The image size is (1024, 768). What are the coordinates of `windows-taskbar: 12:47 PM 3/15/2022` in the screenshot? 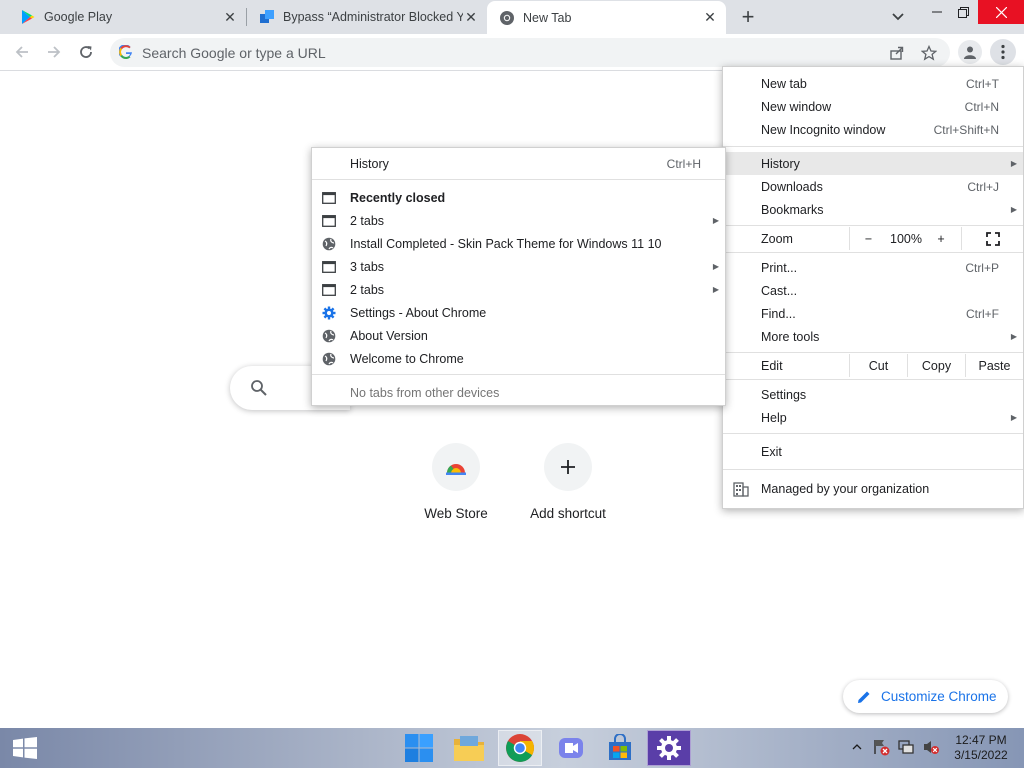 It's located at (512, 748).